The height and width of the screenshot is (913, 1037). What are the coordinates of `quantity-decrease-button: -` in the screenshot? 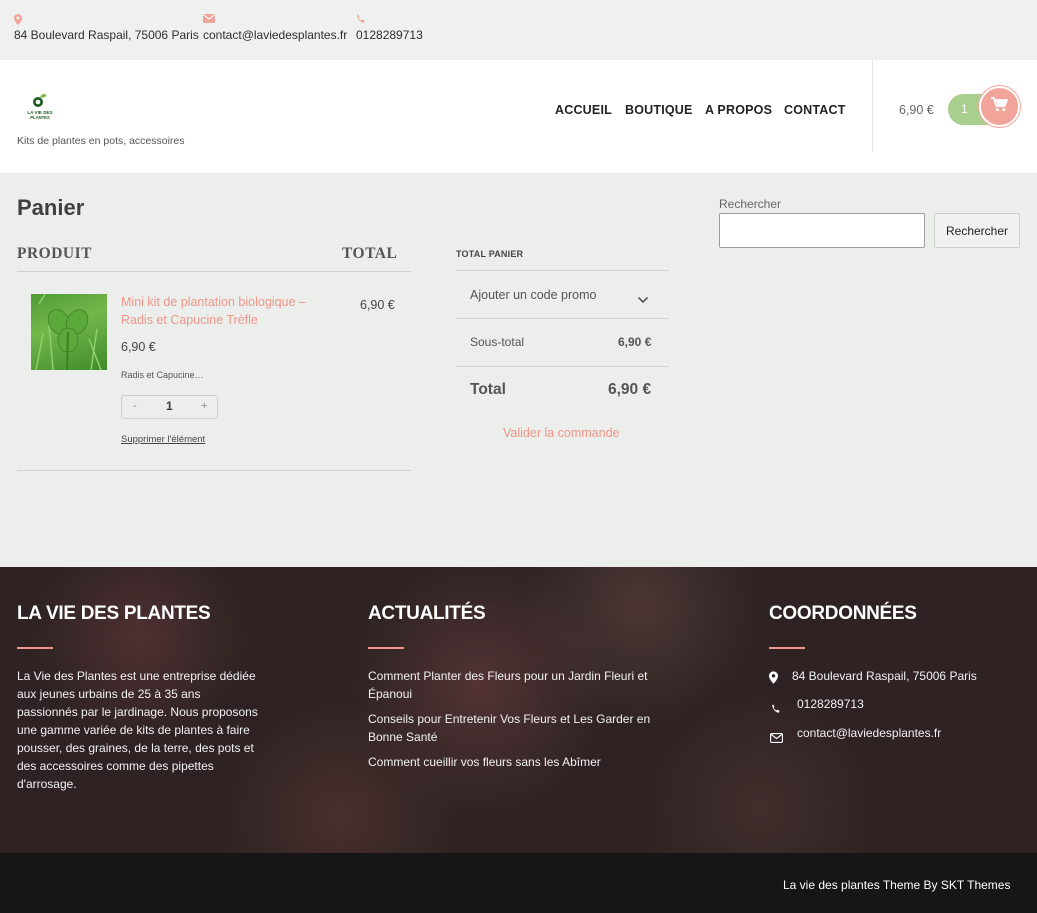 It's located at (135, 406).